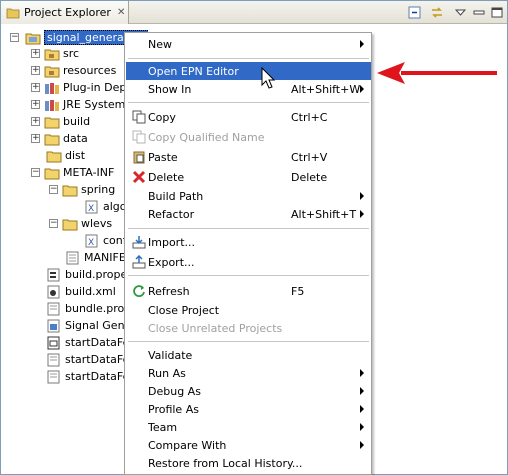 This screenshot has width=508, height=475. I want to click on refresh-icon, so click(139, 291).